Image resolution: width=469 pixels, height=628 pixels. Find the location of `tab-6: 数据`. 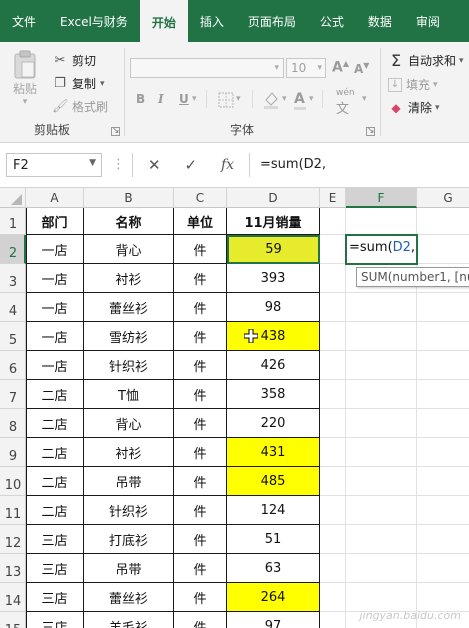

tab-6: 数据 is located at coordinates (380, 21).